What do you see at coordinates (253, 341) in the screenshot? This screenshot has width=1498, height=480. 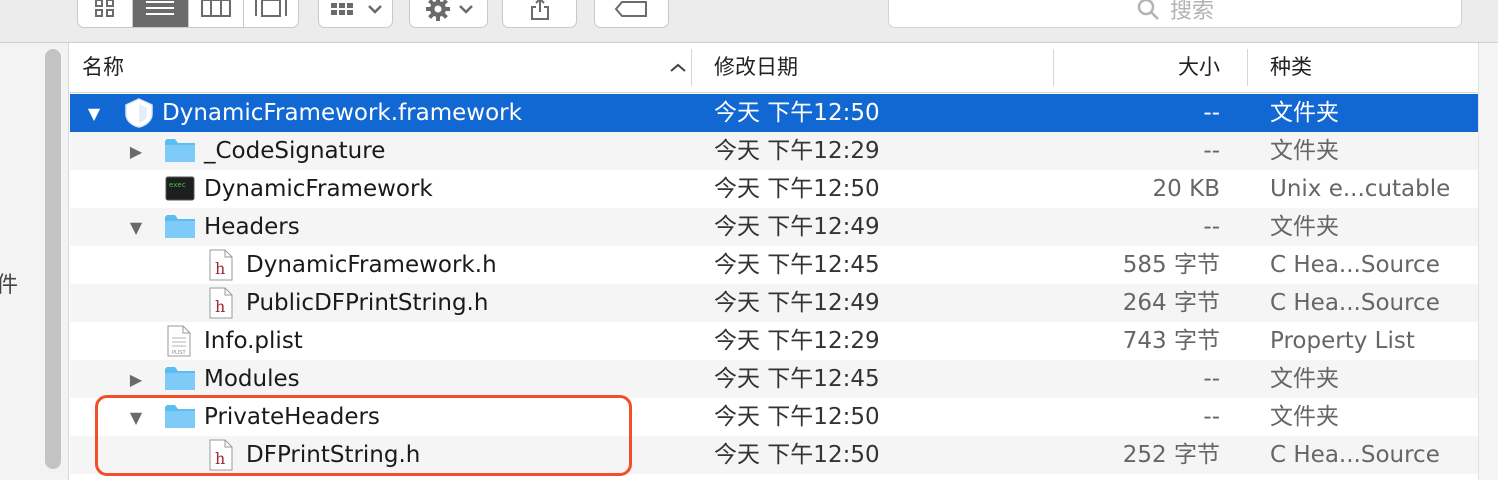 I see `file-name: Info.plist` at bounding box center [253, 341].